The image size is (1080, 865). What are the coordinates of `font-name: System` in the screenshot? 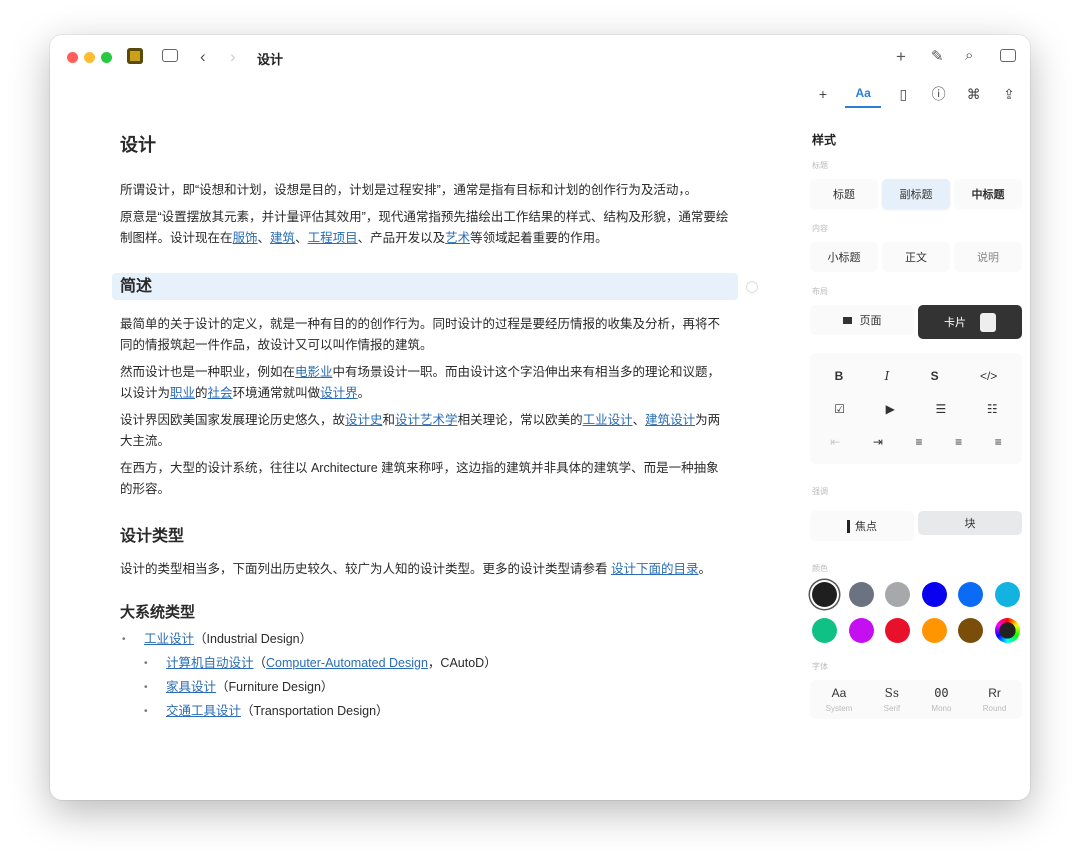 It's located at (839, 708).